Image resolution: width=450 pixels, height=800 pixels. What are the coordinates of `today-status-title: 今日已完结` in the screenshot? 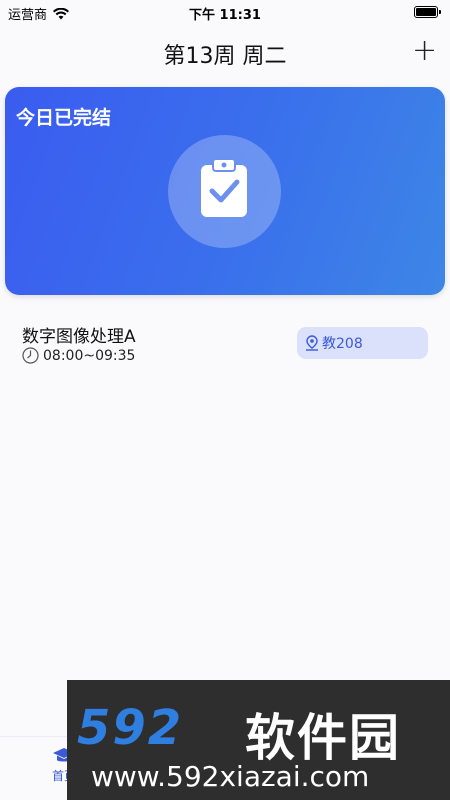 It's located at (64, 118).